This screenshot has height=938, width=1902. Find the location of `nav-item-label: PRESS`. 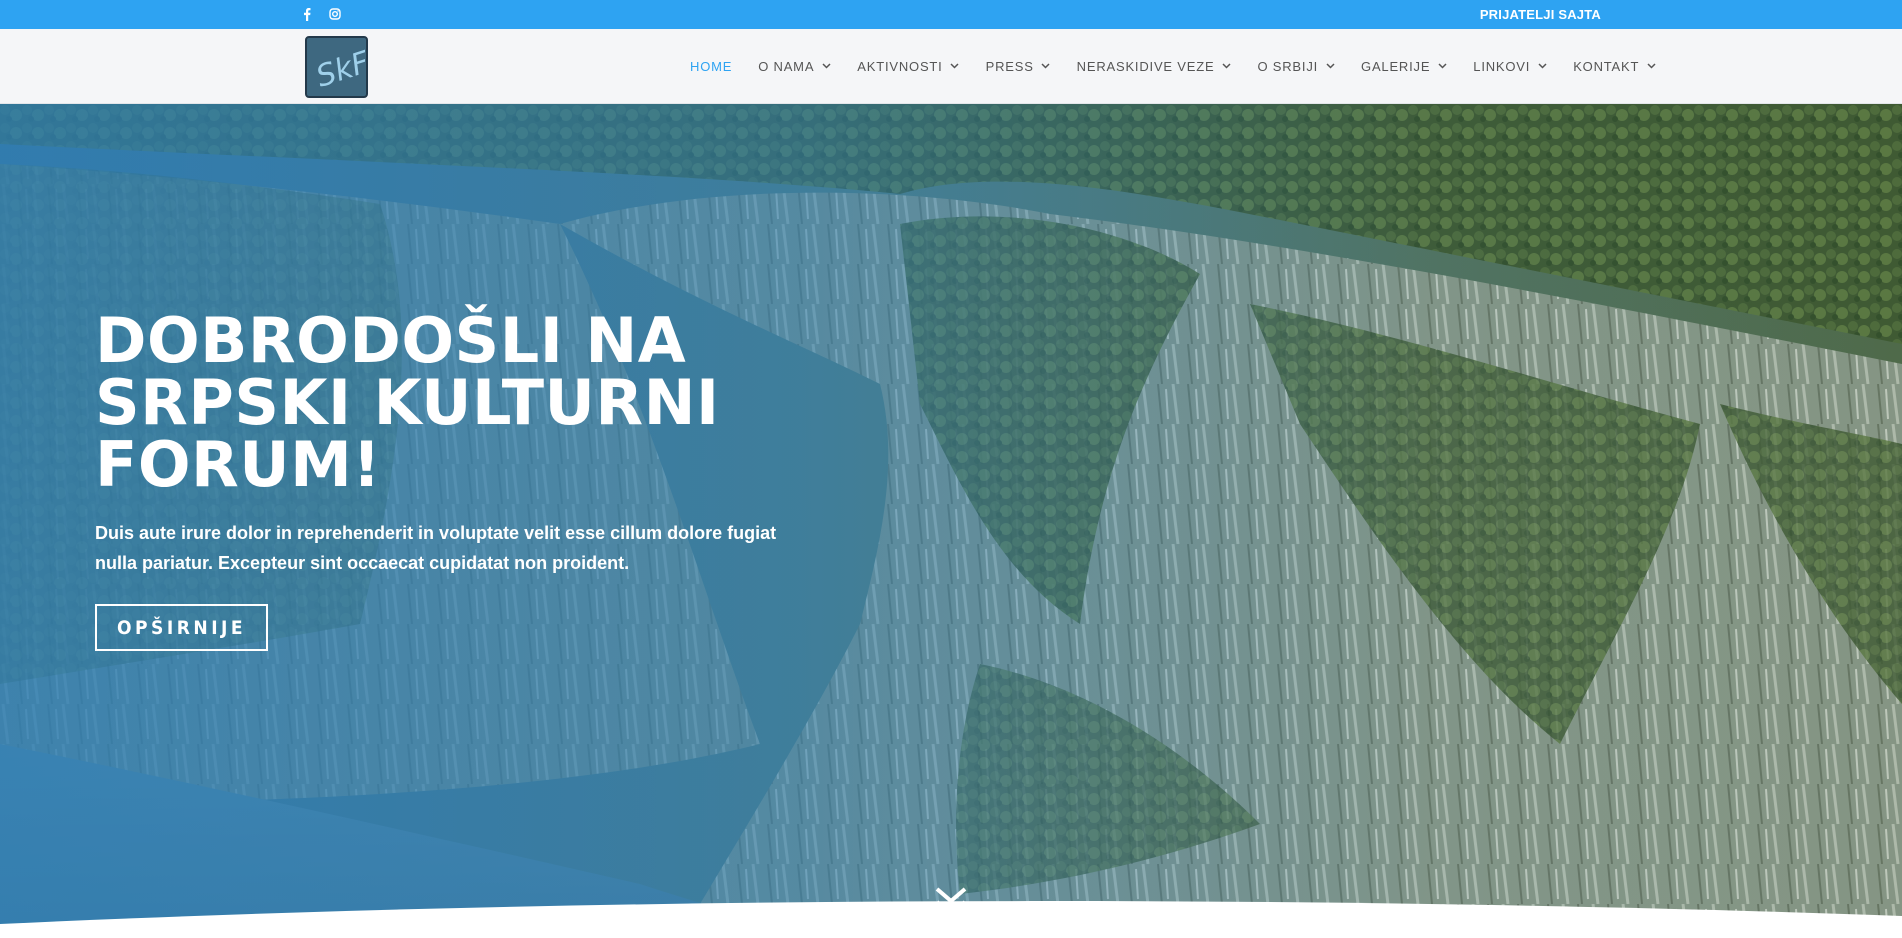

nav-item-label: PRESS is located at coordinates (1009, 66).